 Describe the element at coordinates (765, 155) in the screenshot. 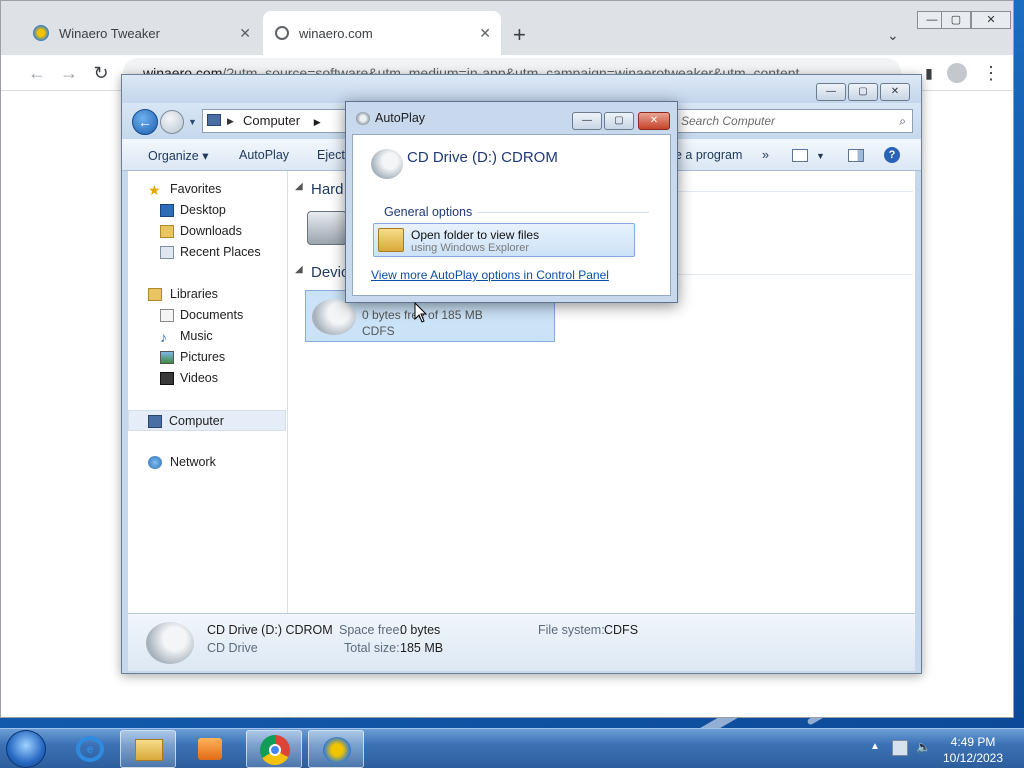

I see `more-commands-button: »` at that location.